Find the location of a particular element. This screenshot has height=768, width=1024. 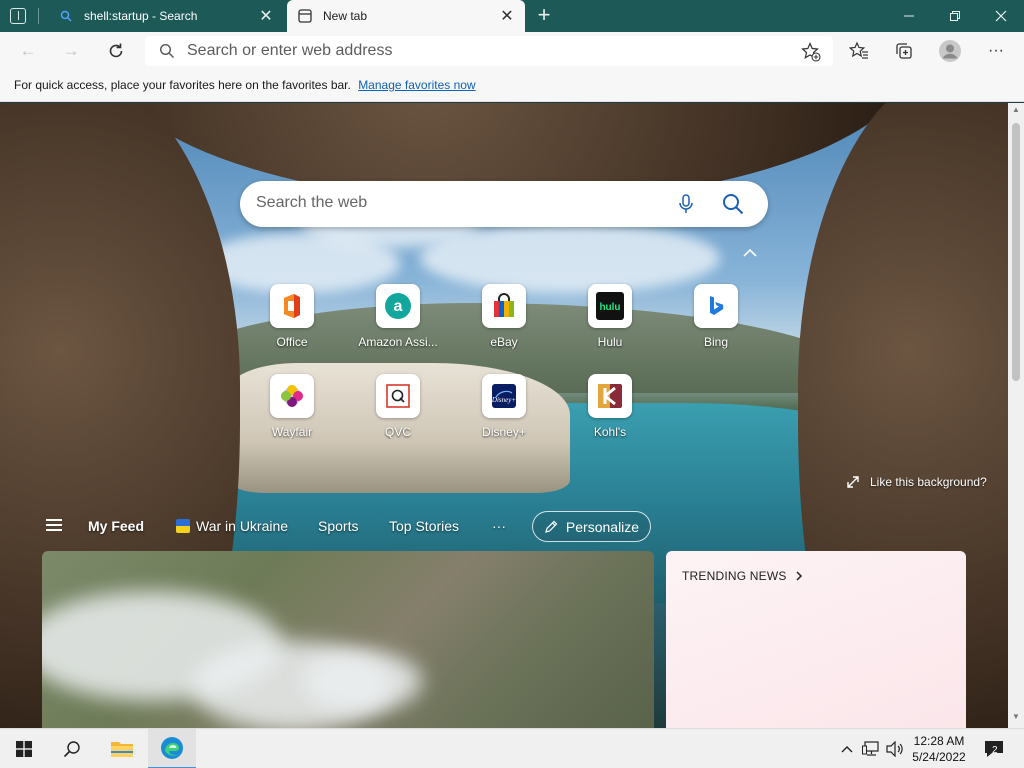

notification-count-badge: 2 is located at coordinates (995, 750).